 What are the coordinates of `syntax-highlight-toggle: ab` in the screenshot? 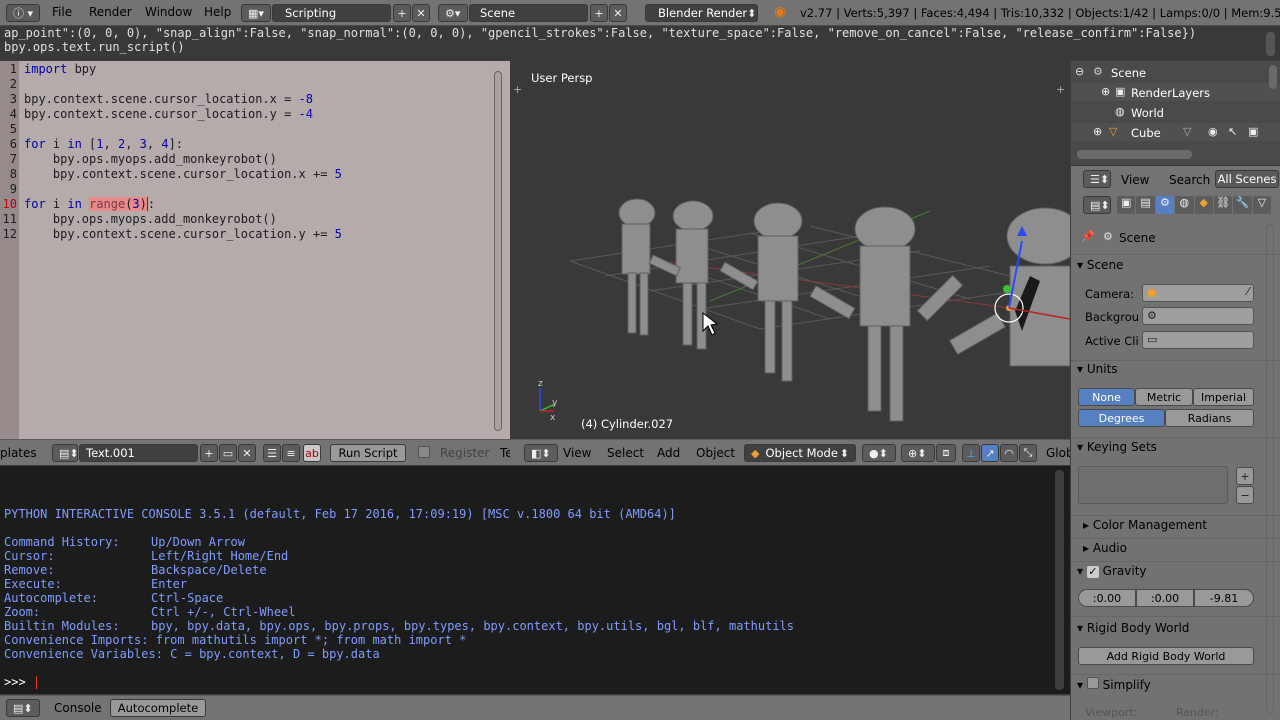 It's located at (312, 453).